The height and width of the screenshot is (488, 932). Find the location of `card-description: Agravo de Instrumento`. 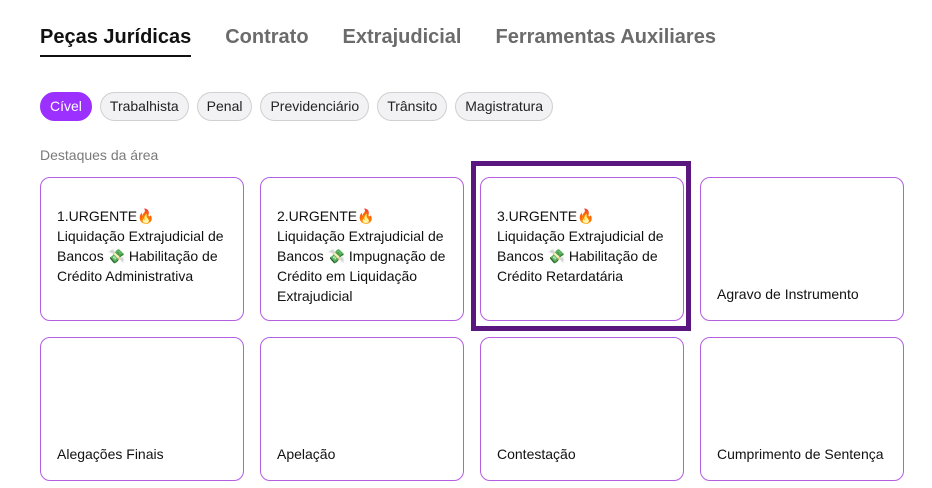

card-description: Agravo de Instrumento is located at coordinates (788, 294).